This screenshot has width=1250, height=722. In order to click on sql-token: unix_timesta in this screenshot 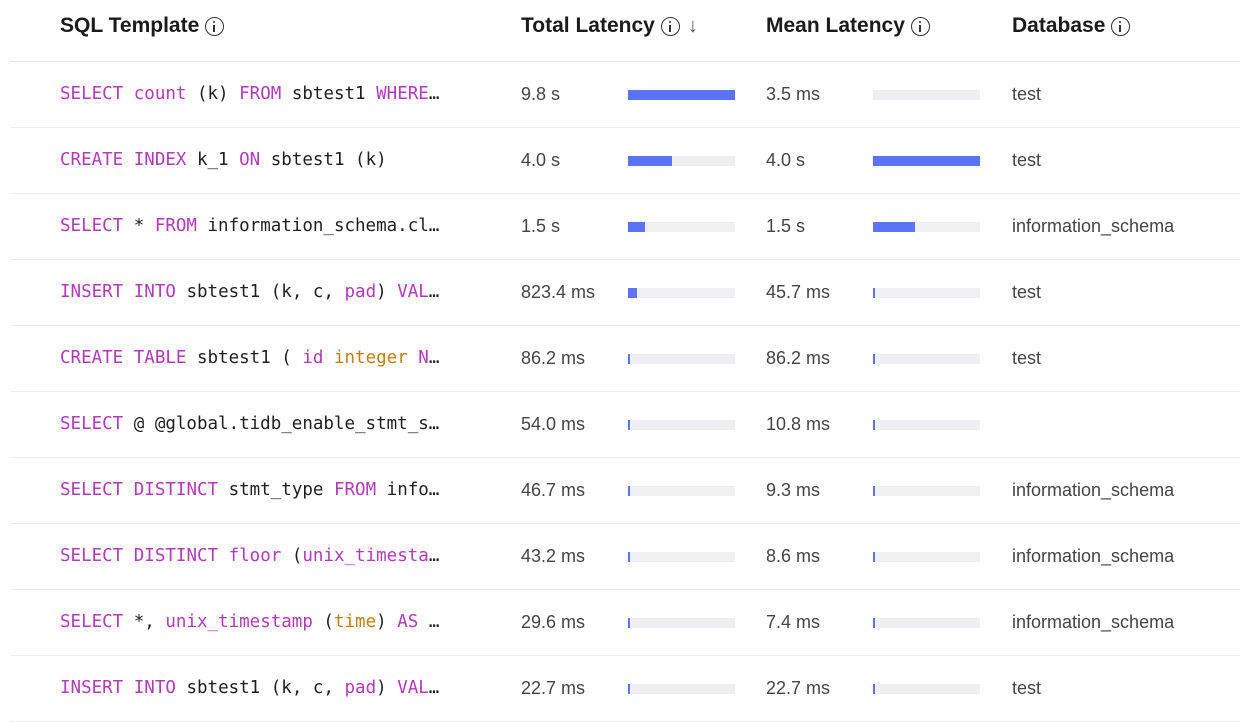, I will do `click(365, 556)`.